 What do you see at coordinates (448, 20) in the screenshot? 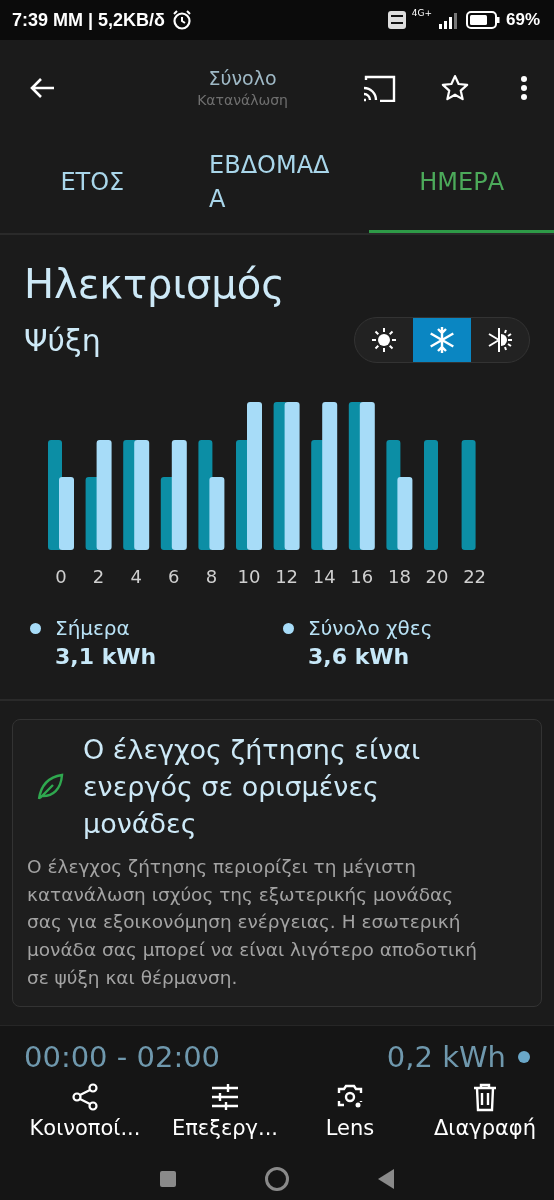
I see `signal-icon` at bounding box center [448, 20].